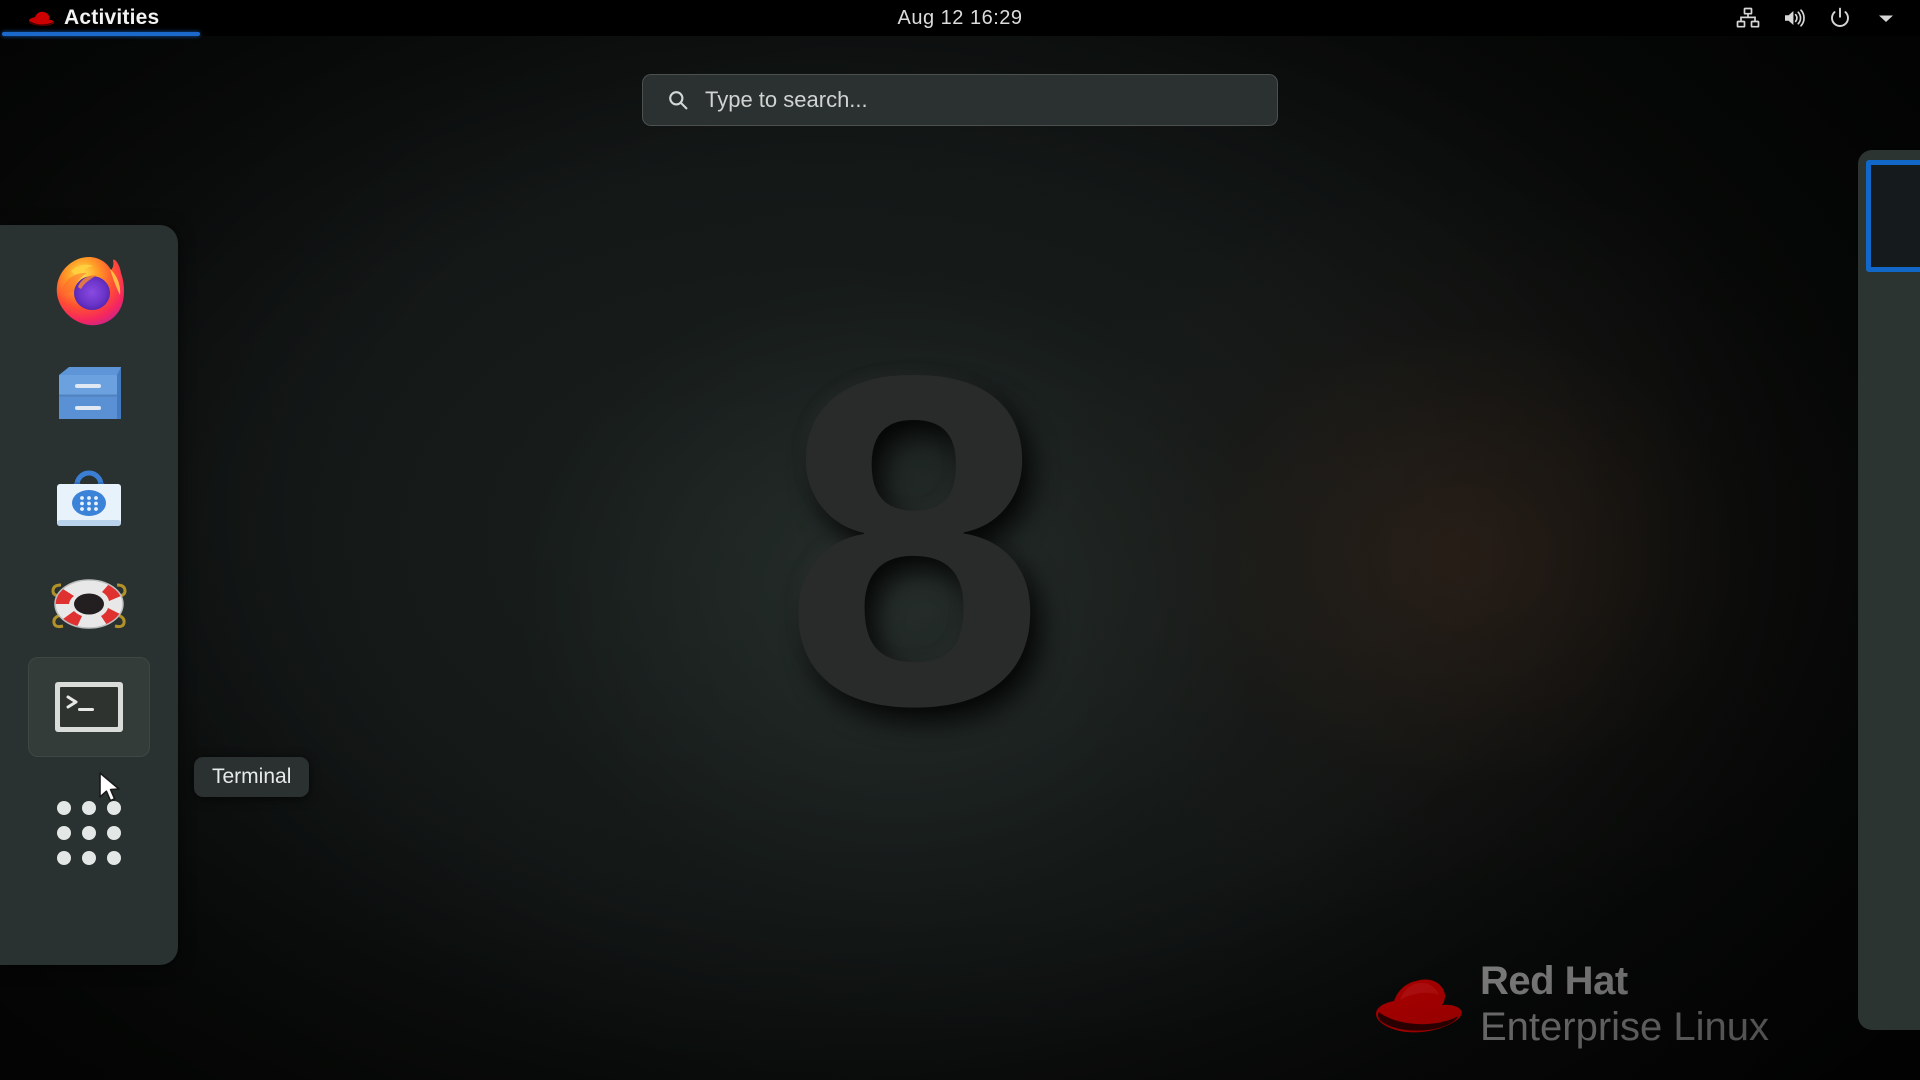 This screenshot has height=1080, width=1920. I want to click on dock-item-software, so click(89, 499).